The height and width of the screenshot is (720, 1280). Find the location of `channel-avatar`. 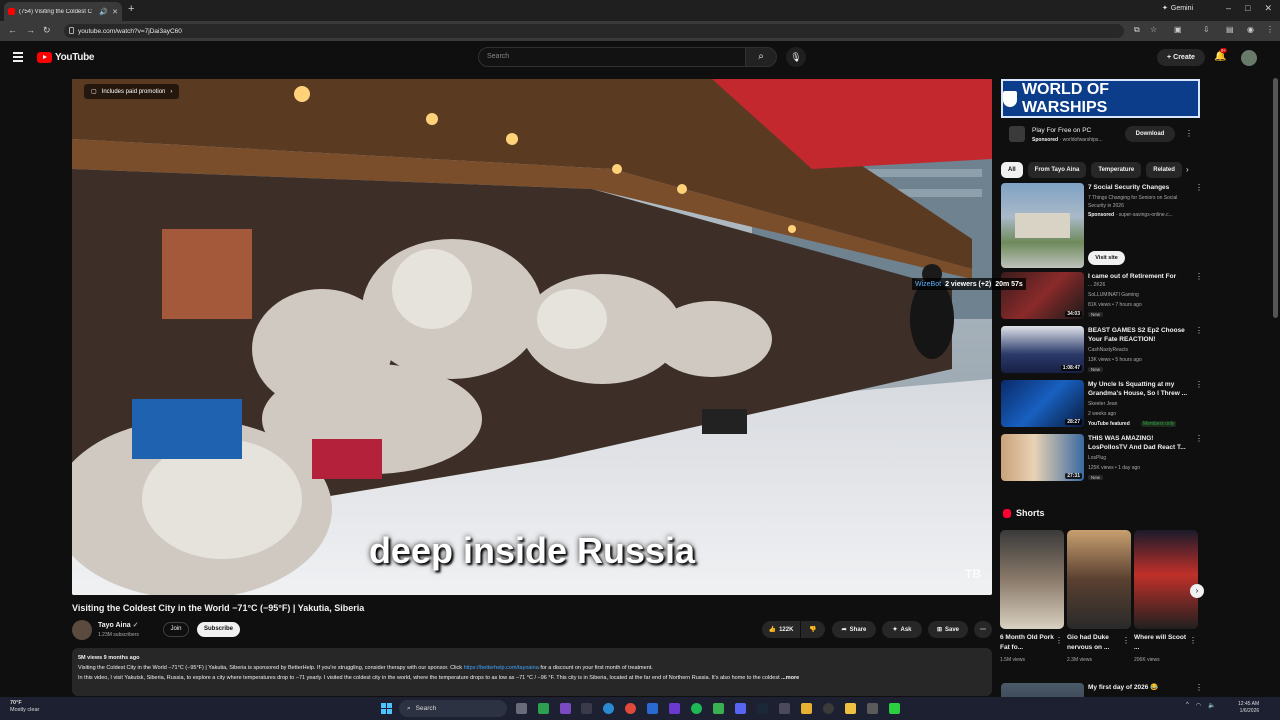

channel-avatar is located at coordinates (82, 630).